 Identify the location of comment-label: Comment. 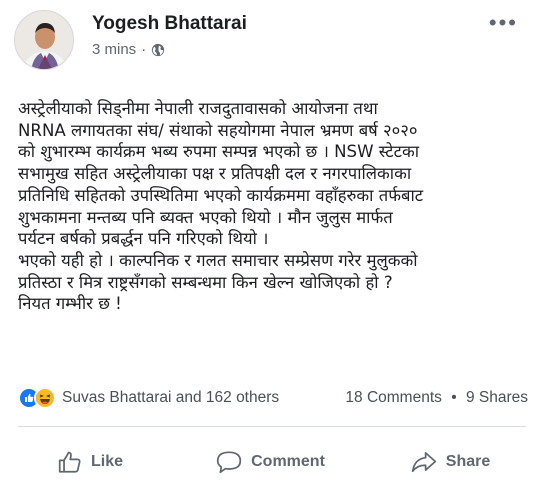
(288, 461).